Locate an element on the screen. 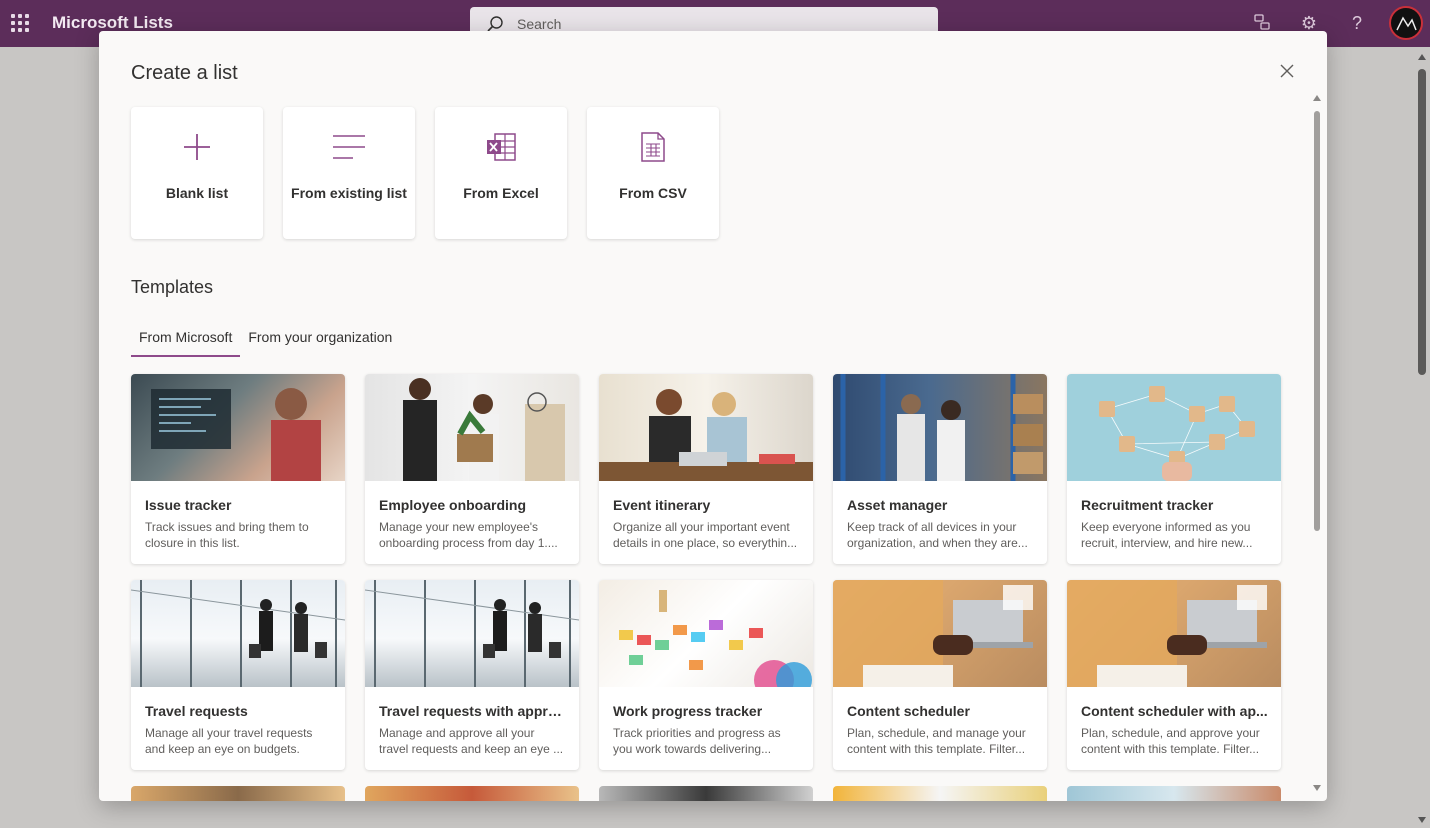 The height and width of the screenshot is (828, 1430). dialog-scrollbar is located at coordinates (1317, 446).